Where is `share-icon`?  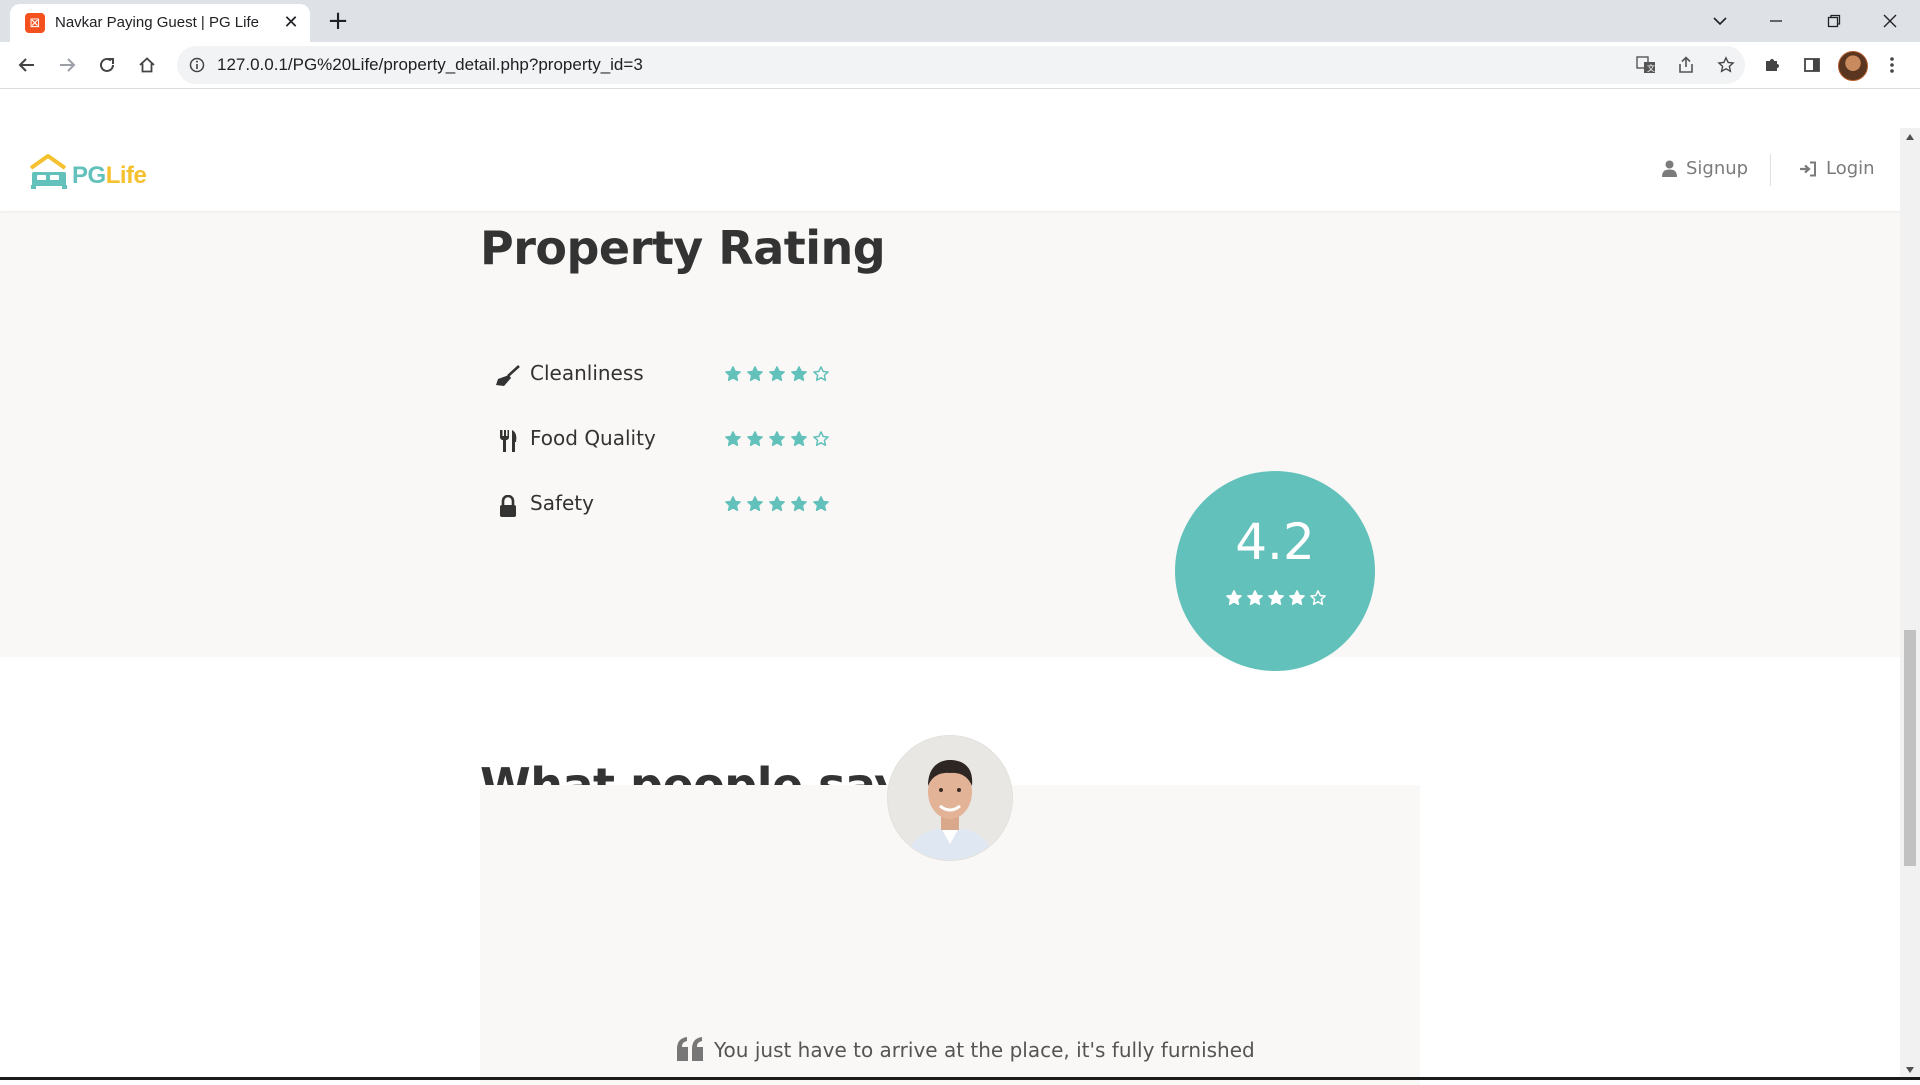
share-icon is located at coordinates (1686, 65).